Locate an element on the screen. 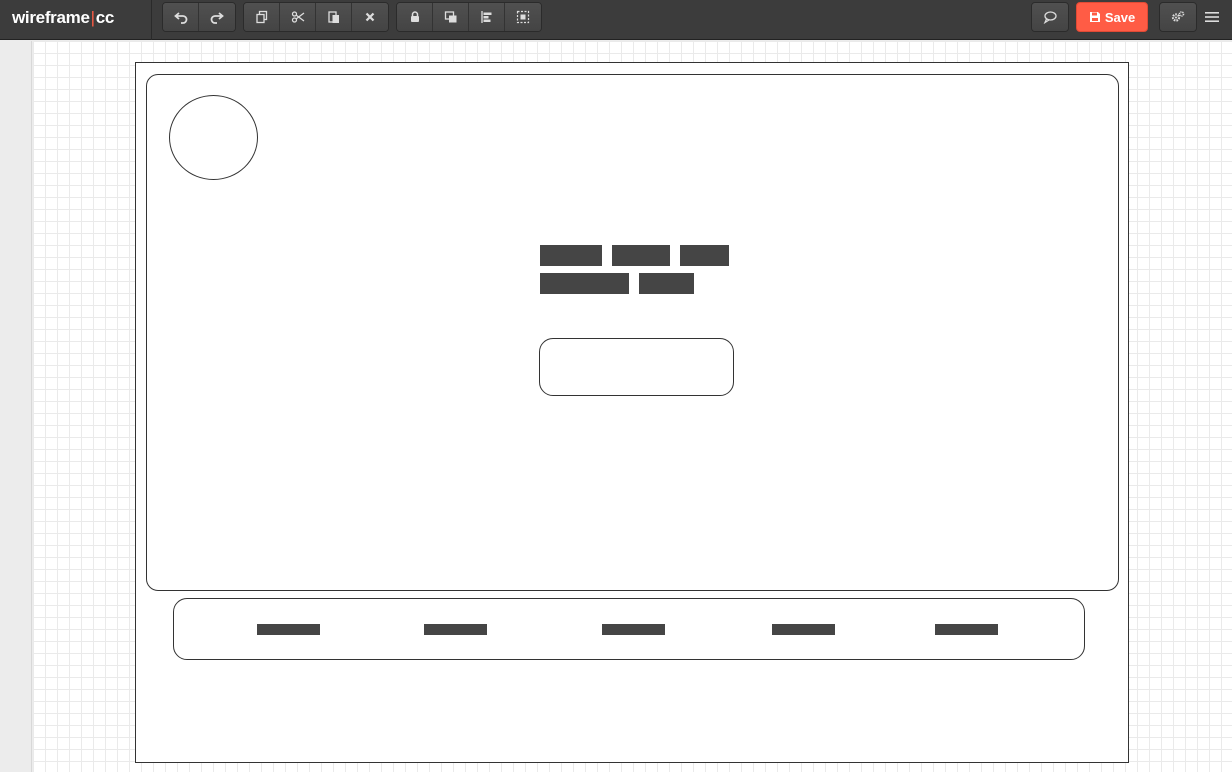 Image resolution: width=1232 pixels, height=772 pixels. hamburger-menu-icon is located at coordinates (1212, 17).